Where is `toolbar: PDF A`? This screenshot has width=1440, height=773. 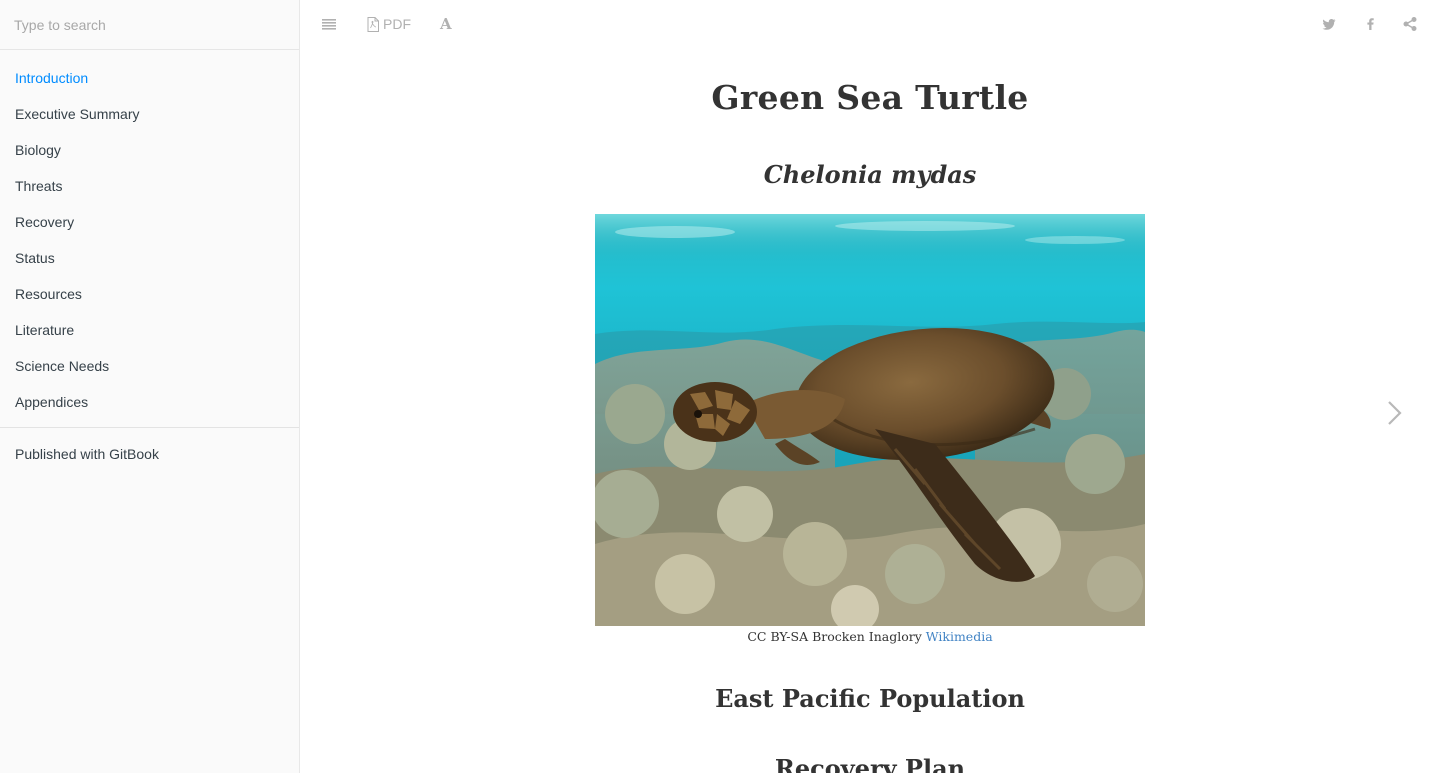 toolbar: PDF A is located at coordinates (870, 24).